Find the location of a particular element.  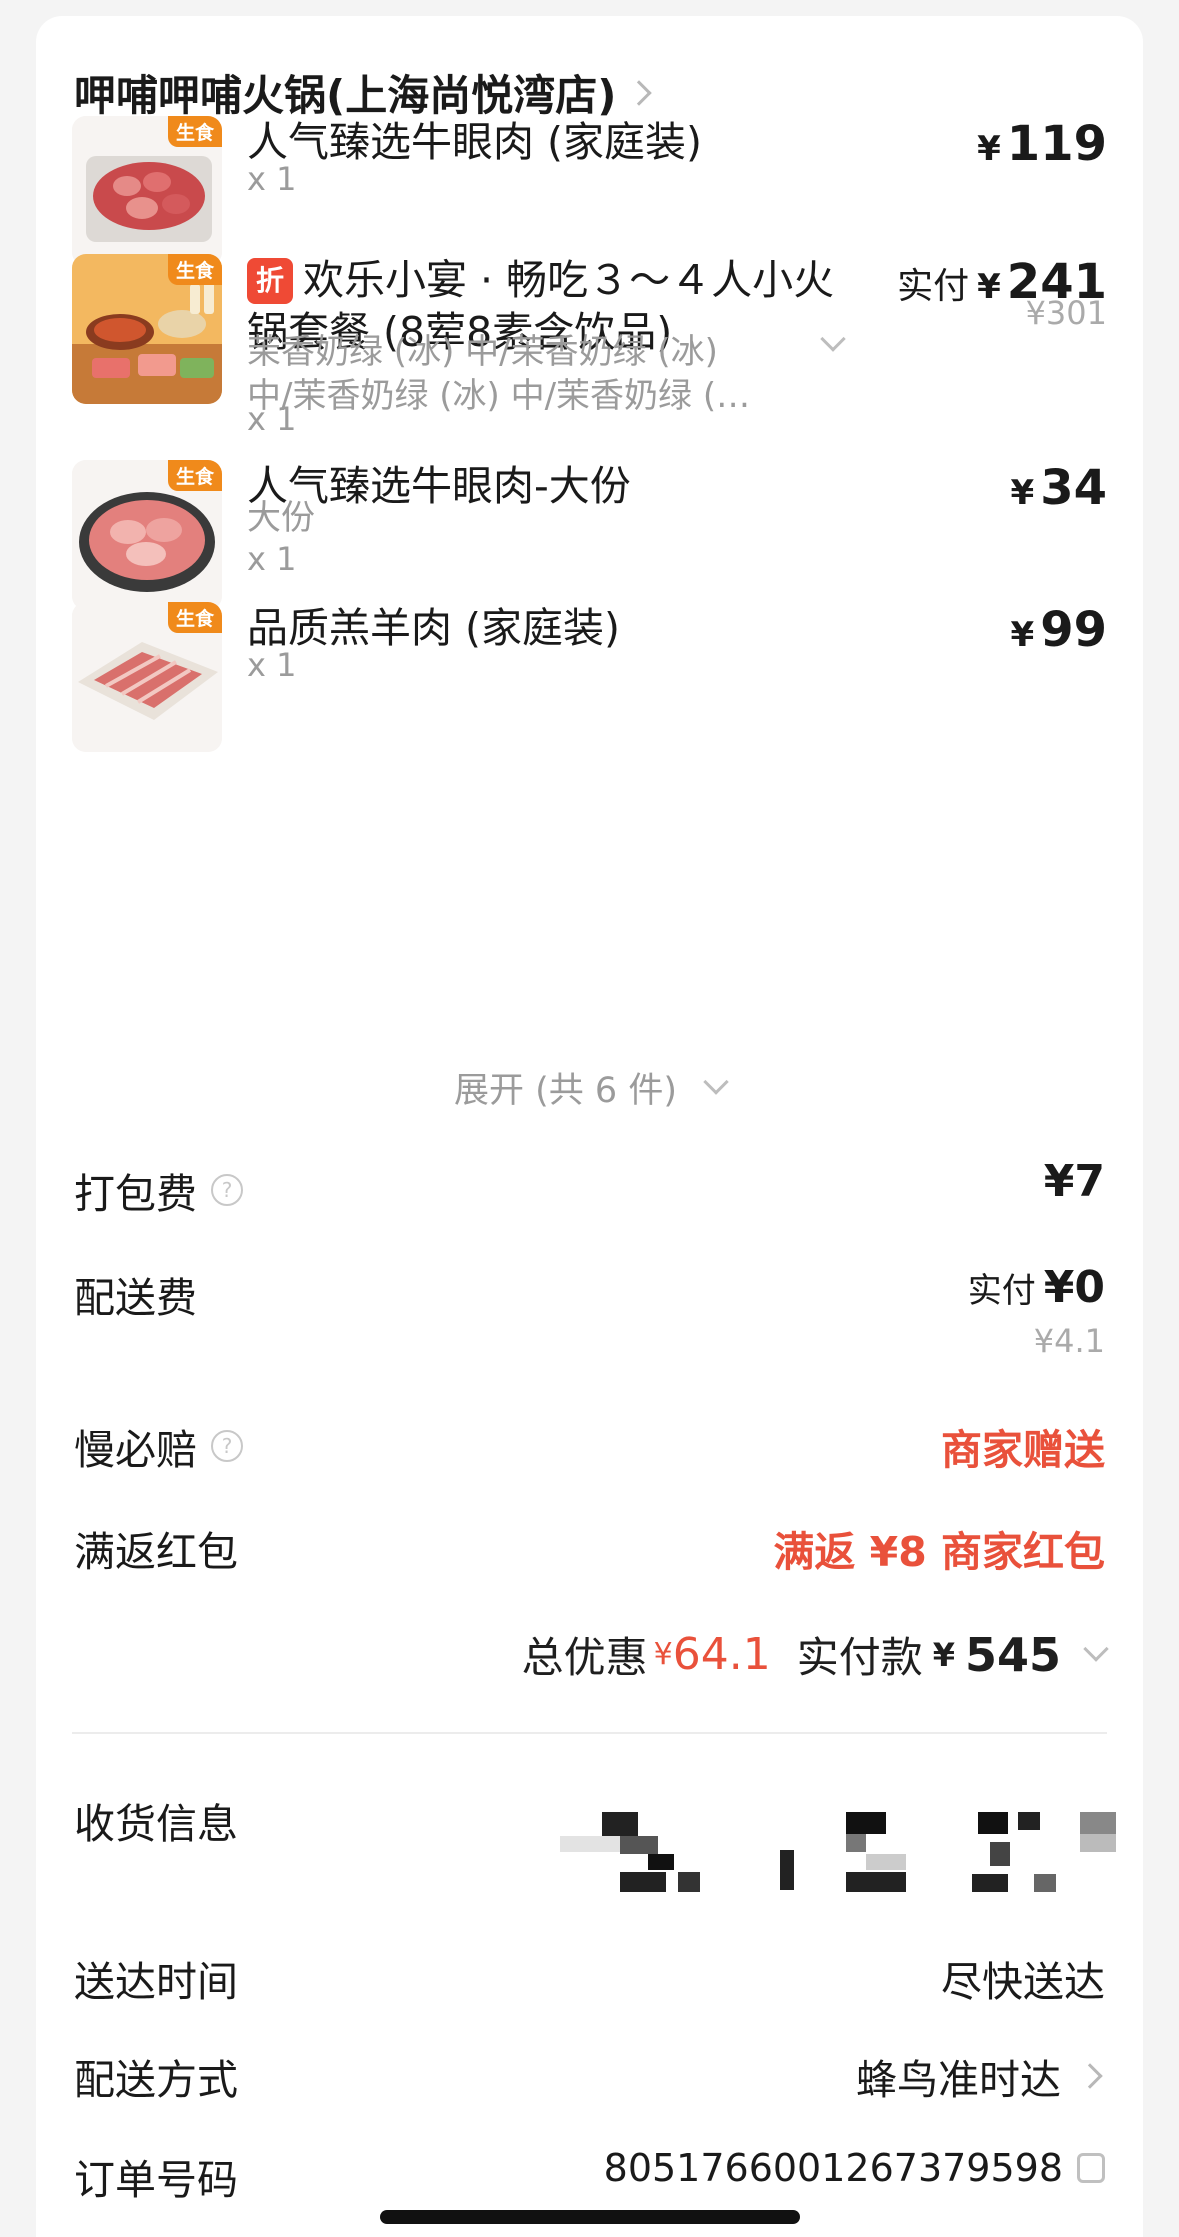

item-price: ¥99 is located at coordinates (1059, 630).